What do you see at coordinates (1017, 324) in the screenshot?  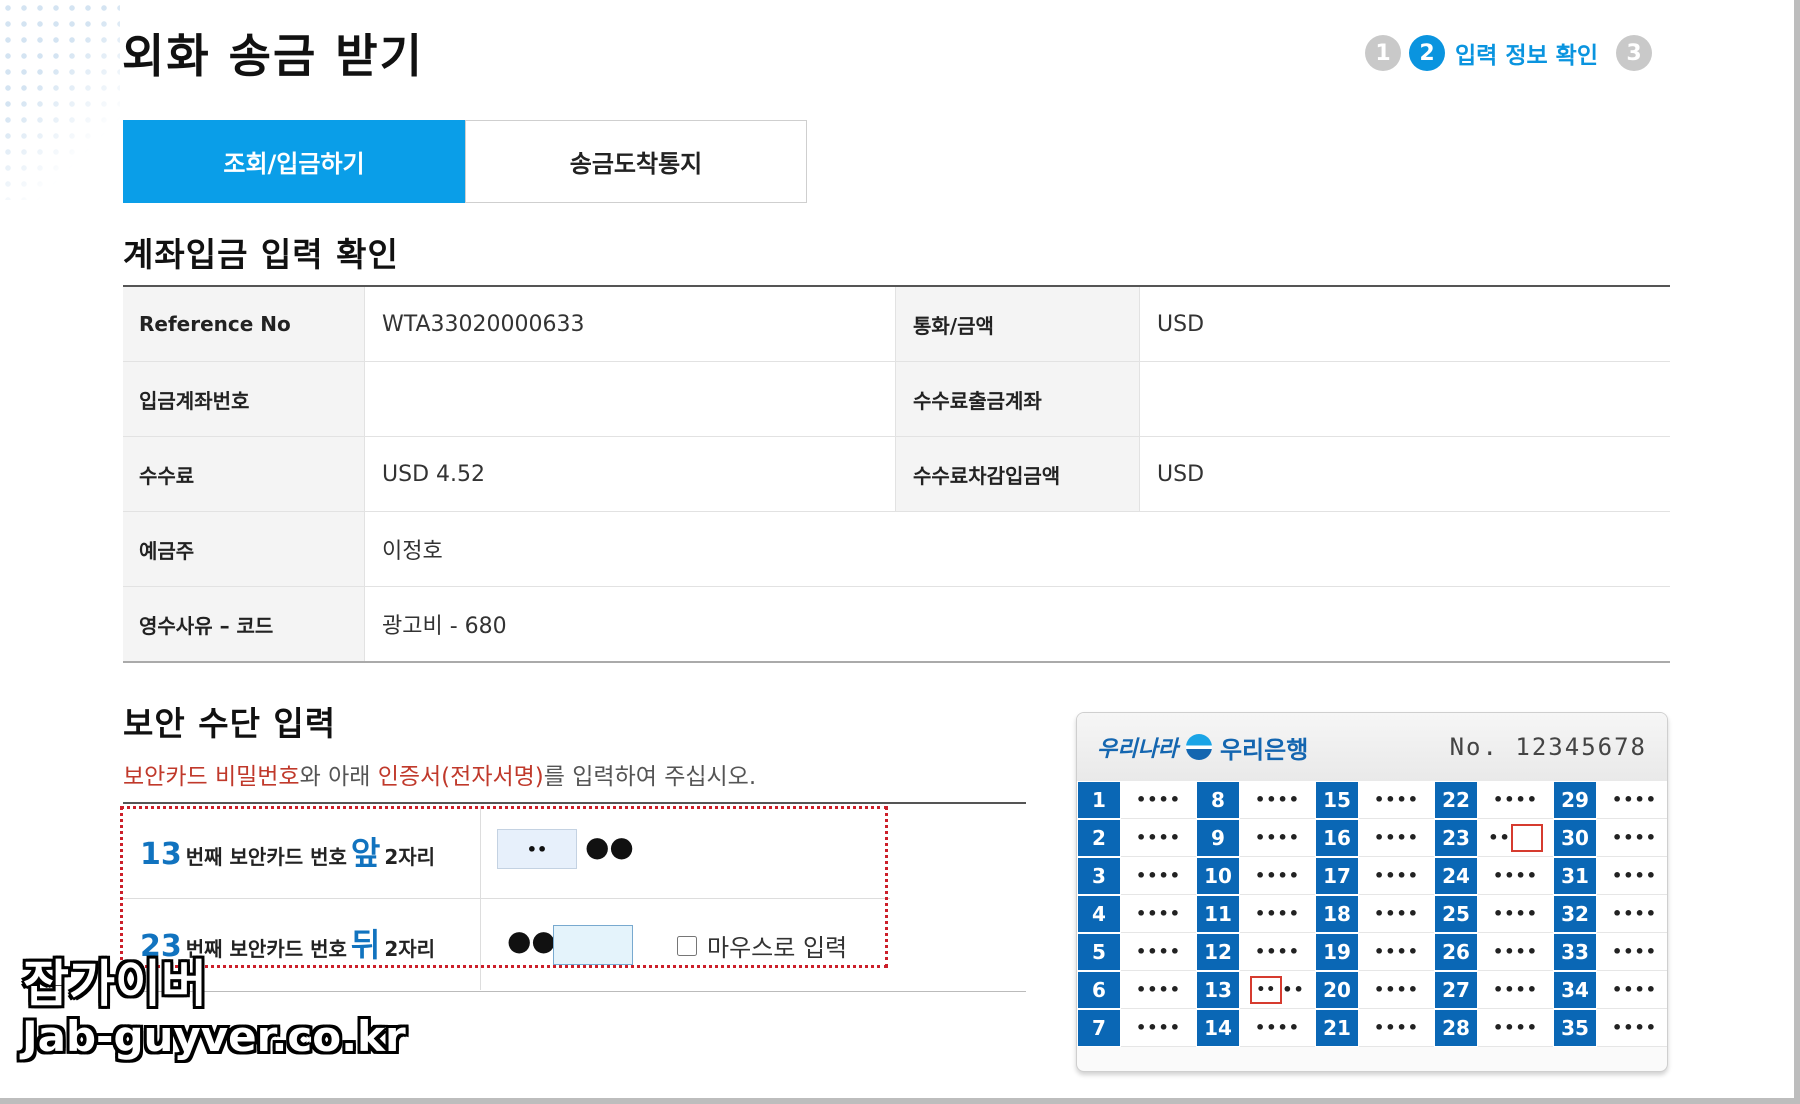 I see `currency-amount-label: 통화/금액` at bounding box center [1017, 324].